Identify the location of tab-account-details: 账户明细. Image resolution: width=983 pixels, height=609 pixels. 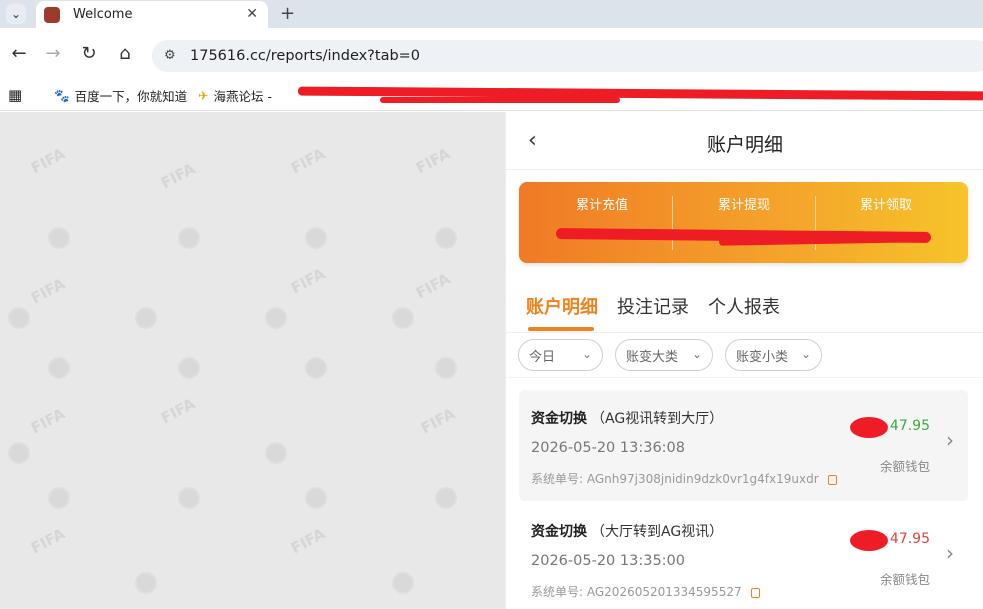
(562, 306).